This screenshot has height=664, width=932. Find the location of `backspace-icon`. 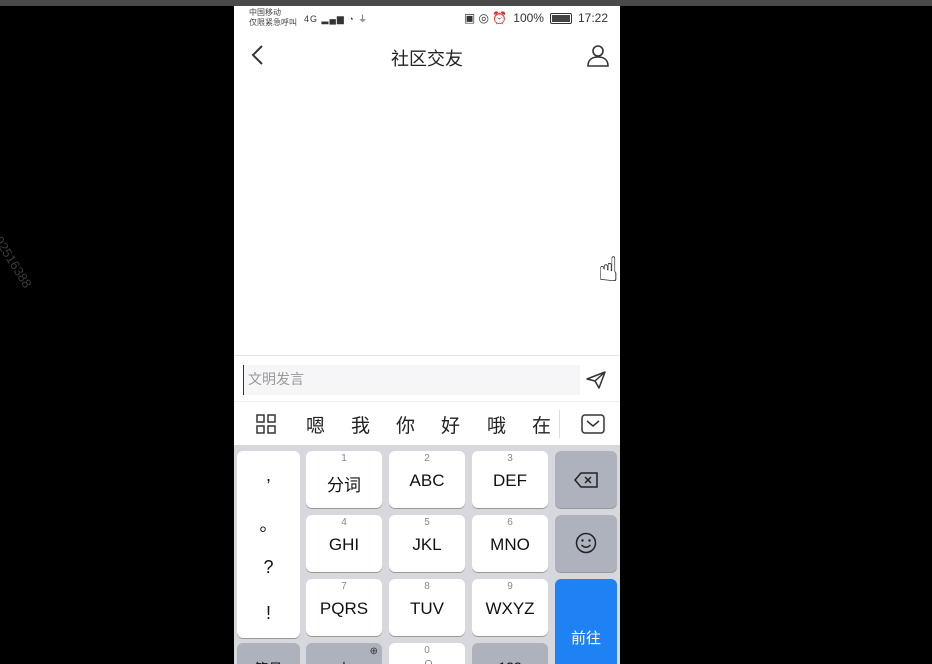

backspace-icon is located at coordinates (586, 480).